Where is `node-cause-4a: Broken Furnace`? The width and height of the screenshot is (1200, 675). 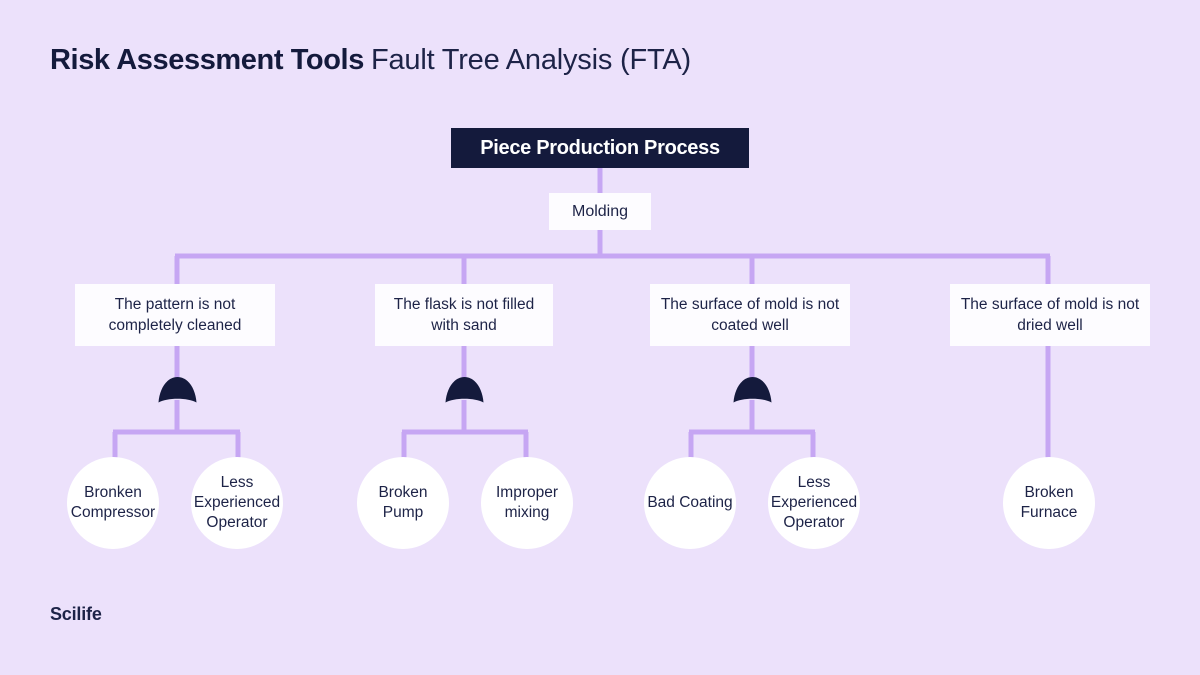
node-cause-4a: Broken Furnace is located at coordinates (1049, 503).